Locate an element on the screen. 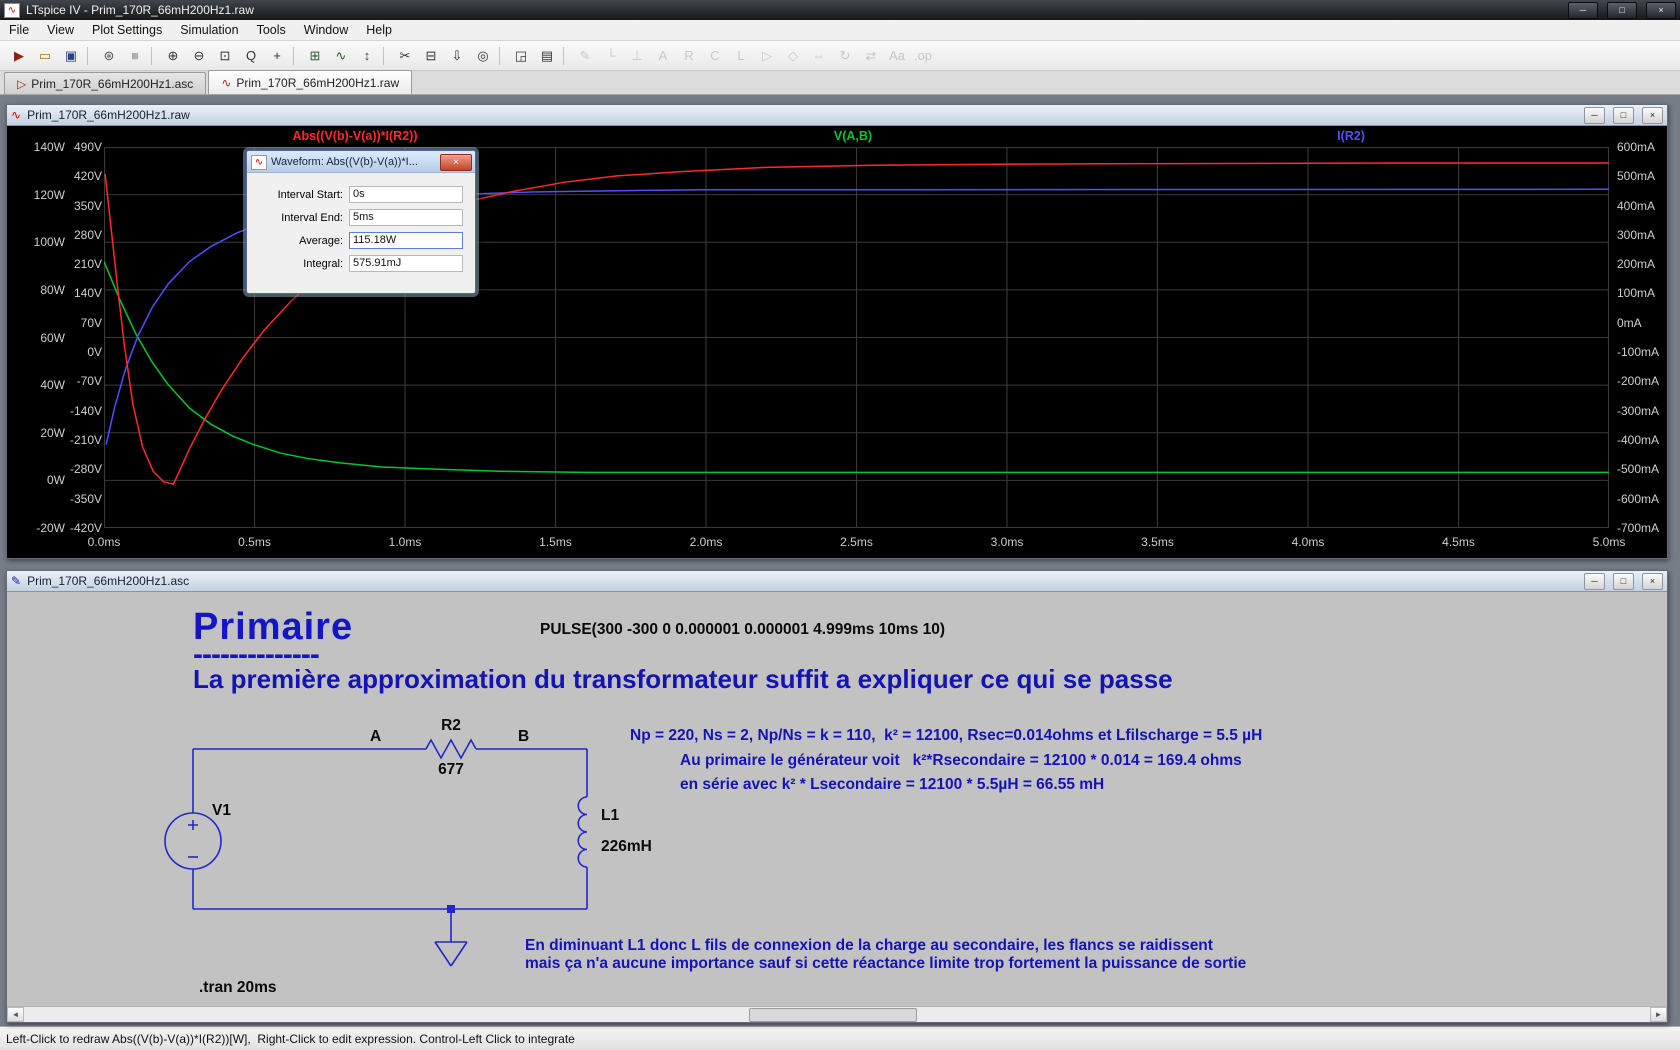  print-preview-icon: ◲ is located at coordinates (521, 56).